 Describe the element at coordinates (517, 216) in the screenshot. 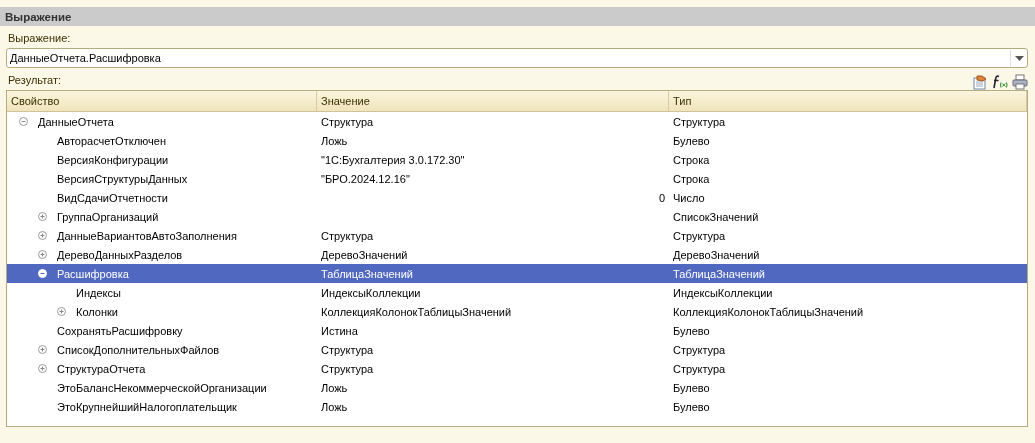

I see `tree-row: ГруппаОрганизаций СписокЗначений` at that location.